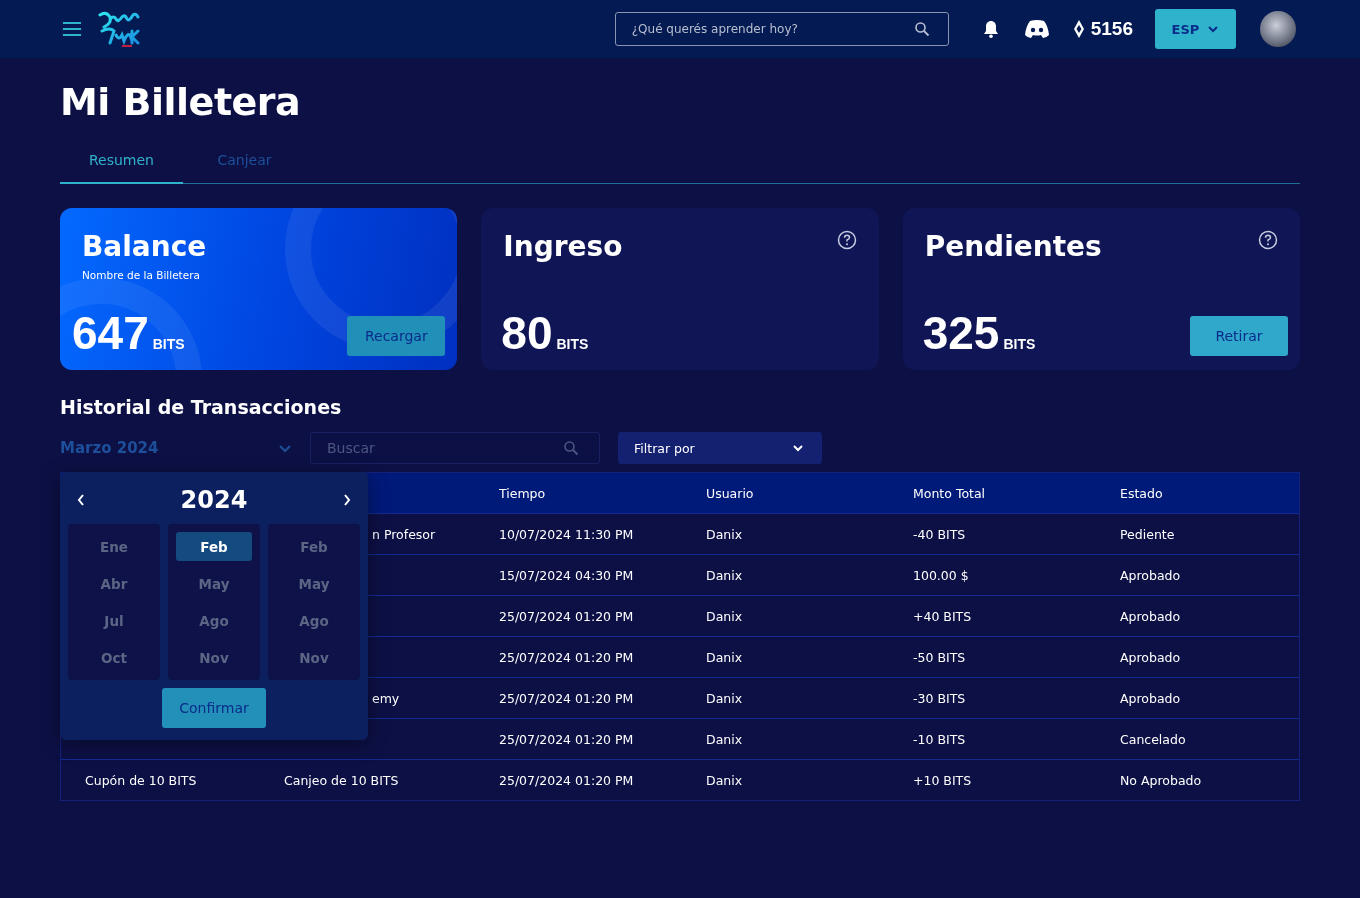 The image size is (1360, 898). Describe the element at coordinates (941, 575) in the screenshot. I see `table-cell: 100.00 $` at that location.